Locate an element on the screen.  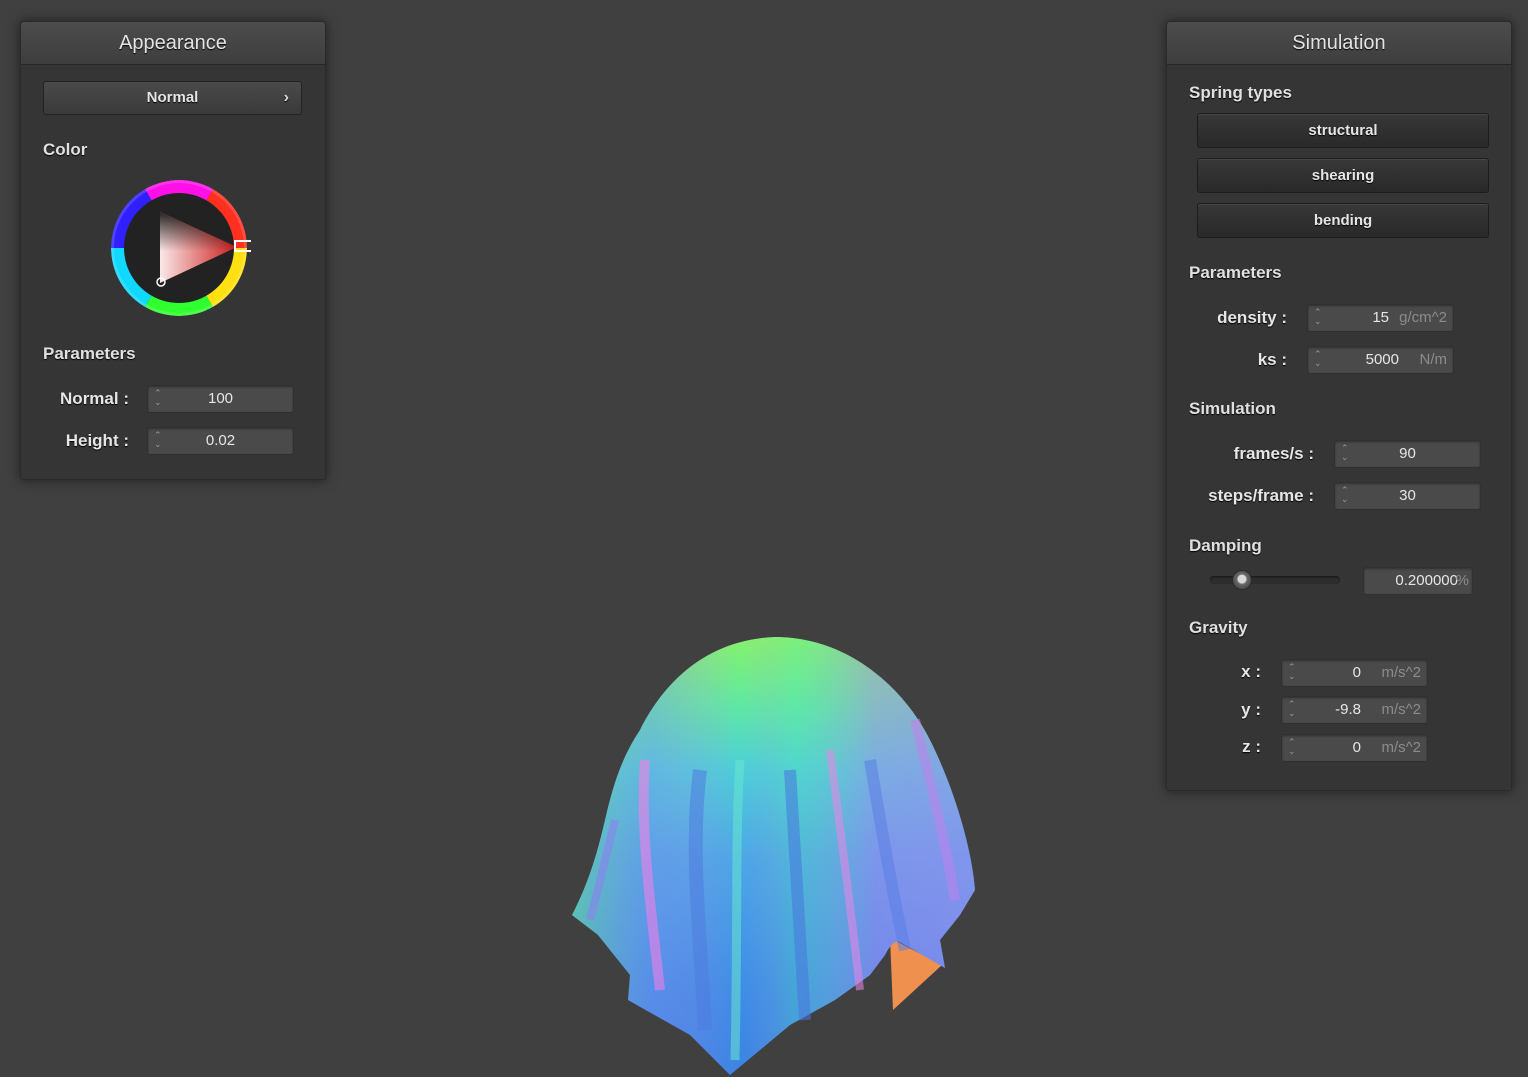
ks-field: ⌃ ⌄ 5000 N/m is located at coordinates (1380, 360).